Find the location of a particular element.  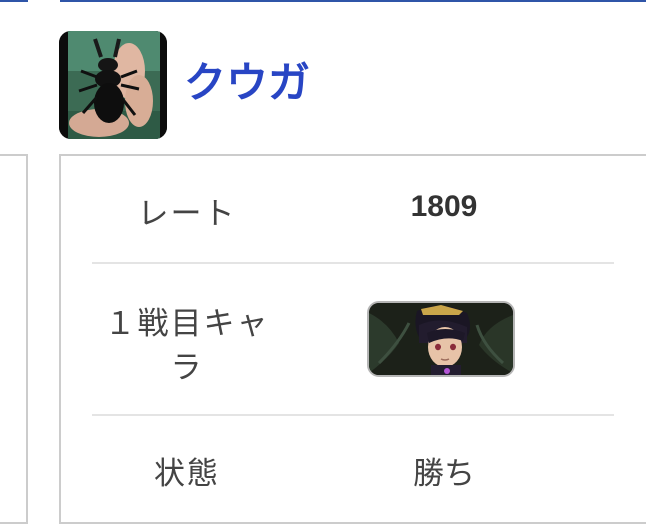

character-label-line2: ラ is located at coordinates (187, 368).